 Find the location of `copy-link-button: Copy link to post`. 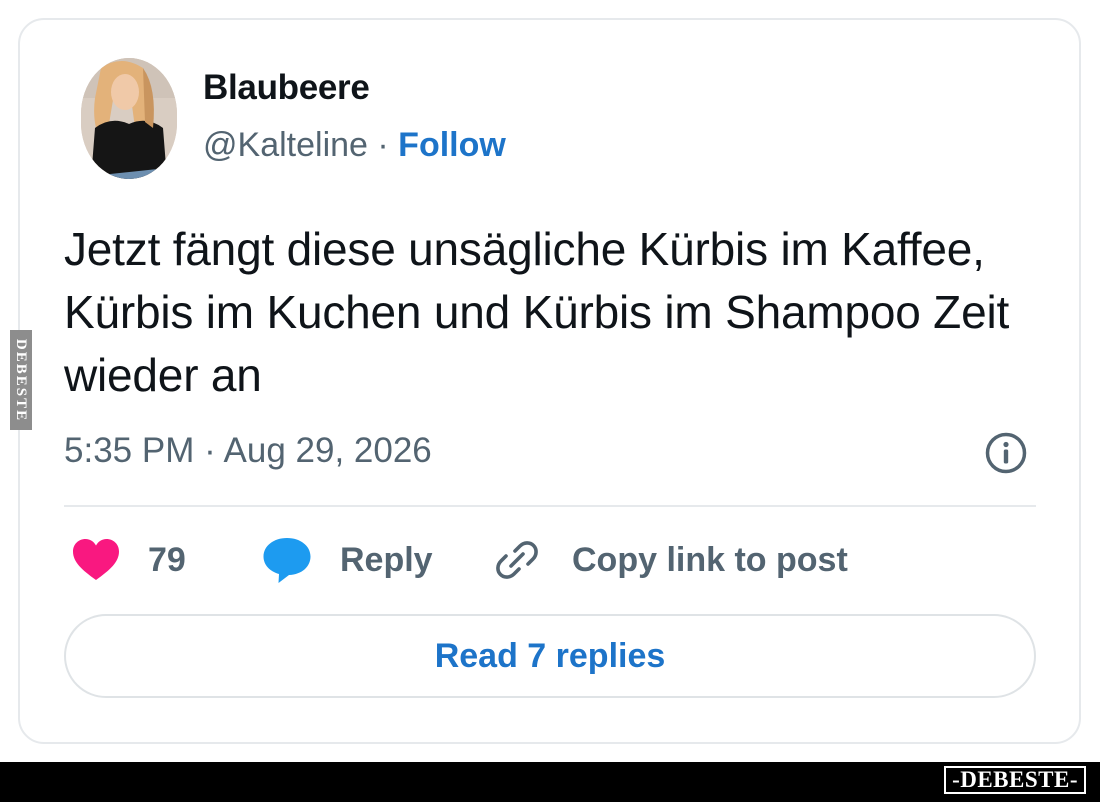

copy-link-button: Copy link to post is located at coordinates (671, 560).